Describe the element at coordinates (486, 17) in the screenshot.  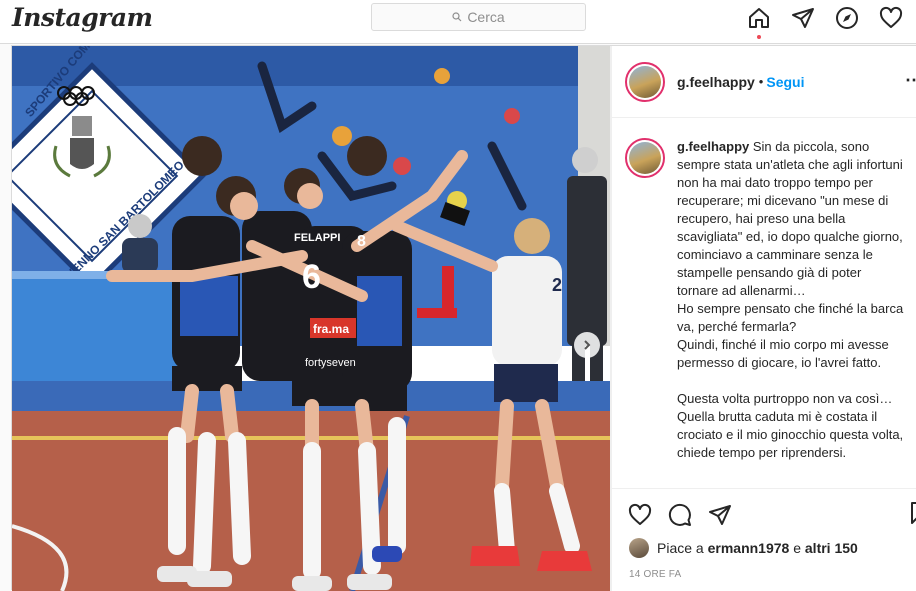
I see `search-placeholder: Cerca` at that location.